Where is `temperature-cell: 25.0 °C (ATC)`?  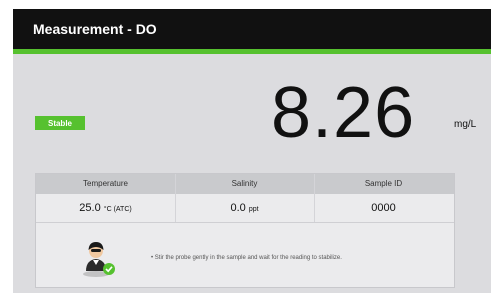
temperature-cell: 25.0 °C (ATC) is located at coordinates (105, 208).